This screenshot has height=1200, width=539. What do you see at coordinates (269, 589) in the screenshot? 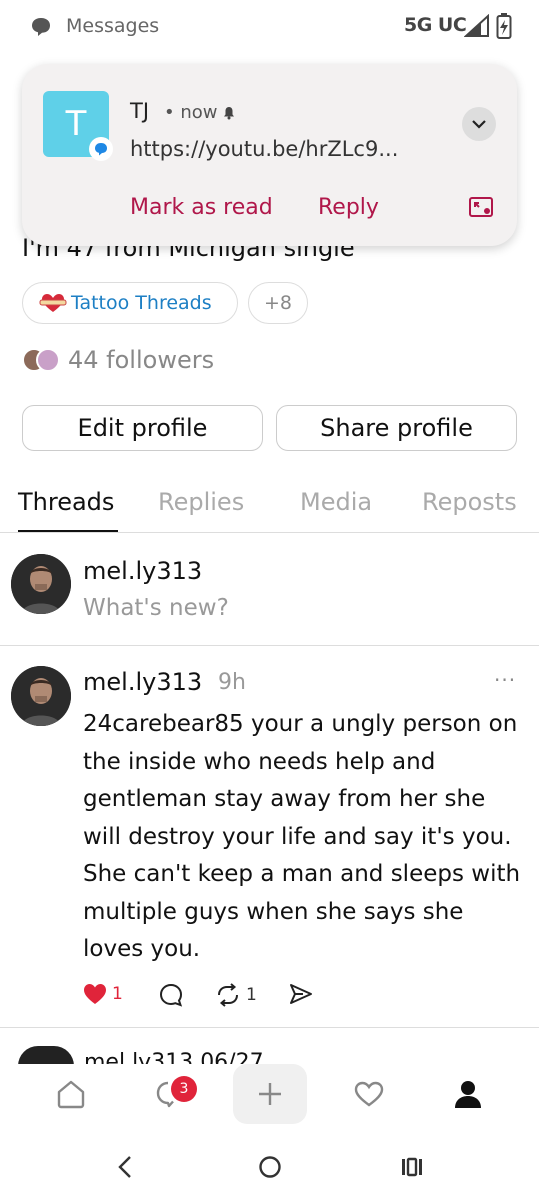
I see `compose-row: mel.ly313 What's new?` at bounding box center [269, 589].